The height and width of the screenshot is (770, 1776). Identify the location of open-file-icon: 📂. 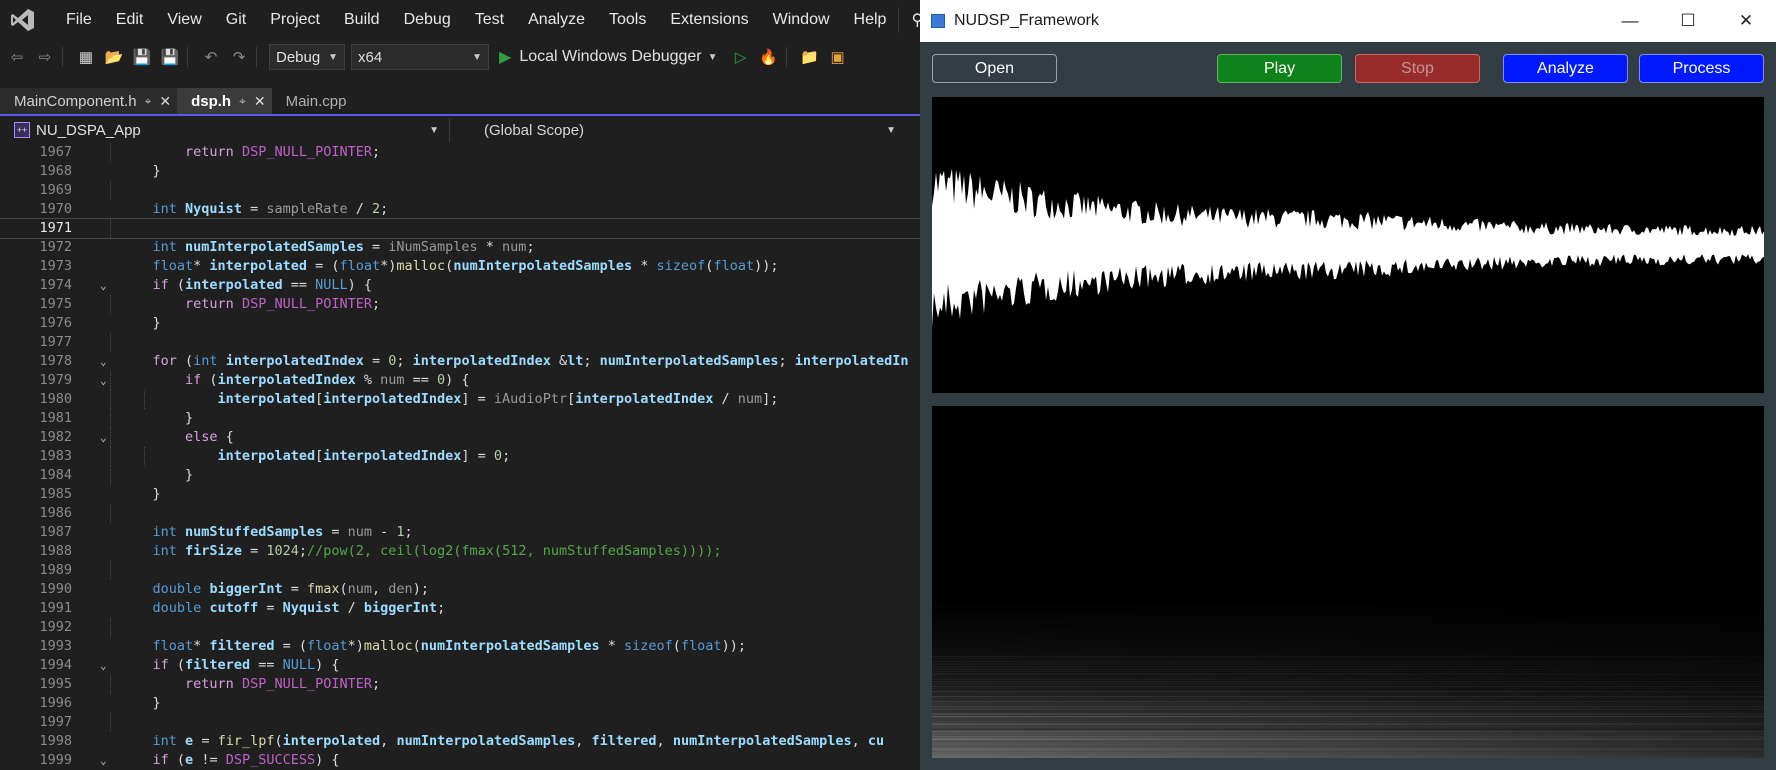
(114, 57).